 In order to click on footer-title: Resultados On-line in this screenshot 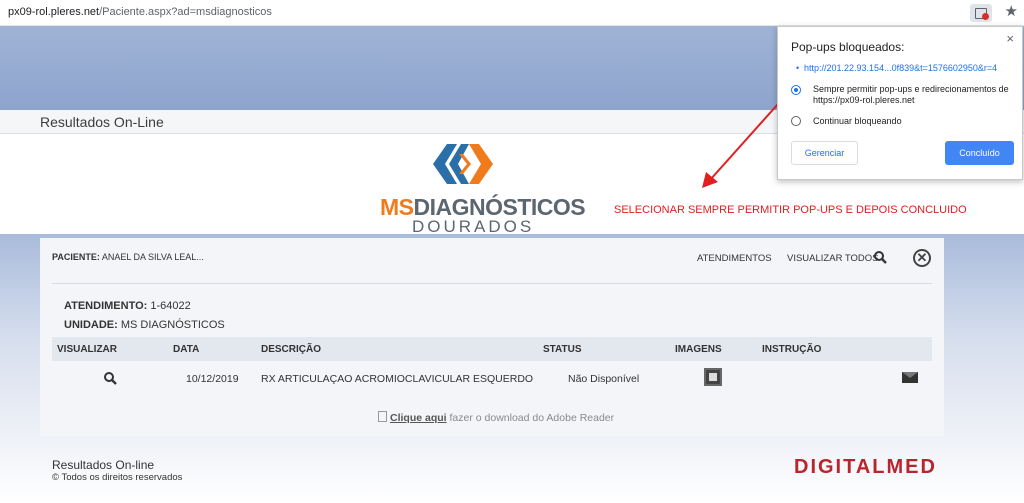, I will do `click(103, 465)`.